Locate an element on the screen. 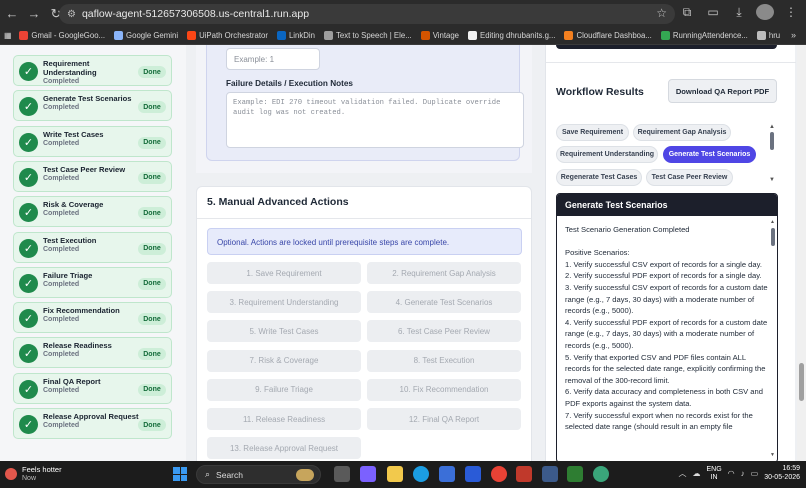 This screenshot has height=488, width=806. page-scrollbar-thumb is located at coordinates (801, 382).